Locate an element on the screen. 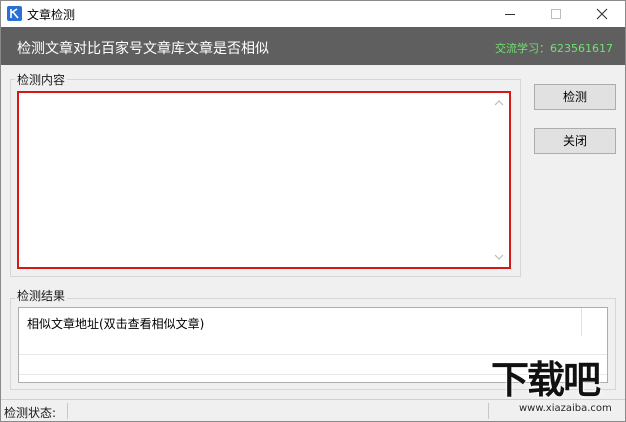 This screenshot has height=422, width=626. title-bar: 文章检测 is located at coordinates (313, 14).